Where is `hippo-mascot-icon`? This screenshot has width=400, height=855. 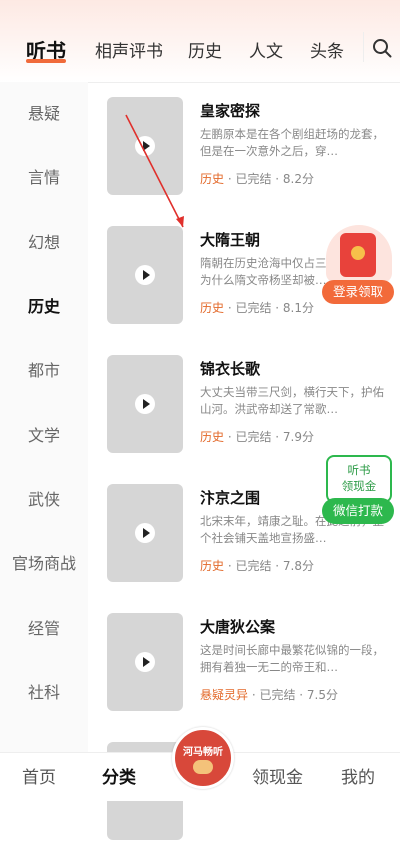
hippo-mascot-icon is located at coordinates (203, 767).